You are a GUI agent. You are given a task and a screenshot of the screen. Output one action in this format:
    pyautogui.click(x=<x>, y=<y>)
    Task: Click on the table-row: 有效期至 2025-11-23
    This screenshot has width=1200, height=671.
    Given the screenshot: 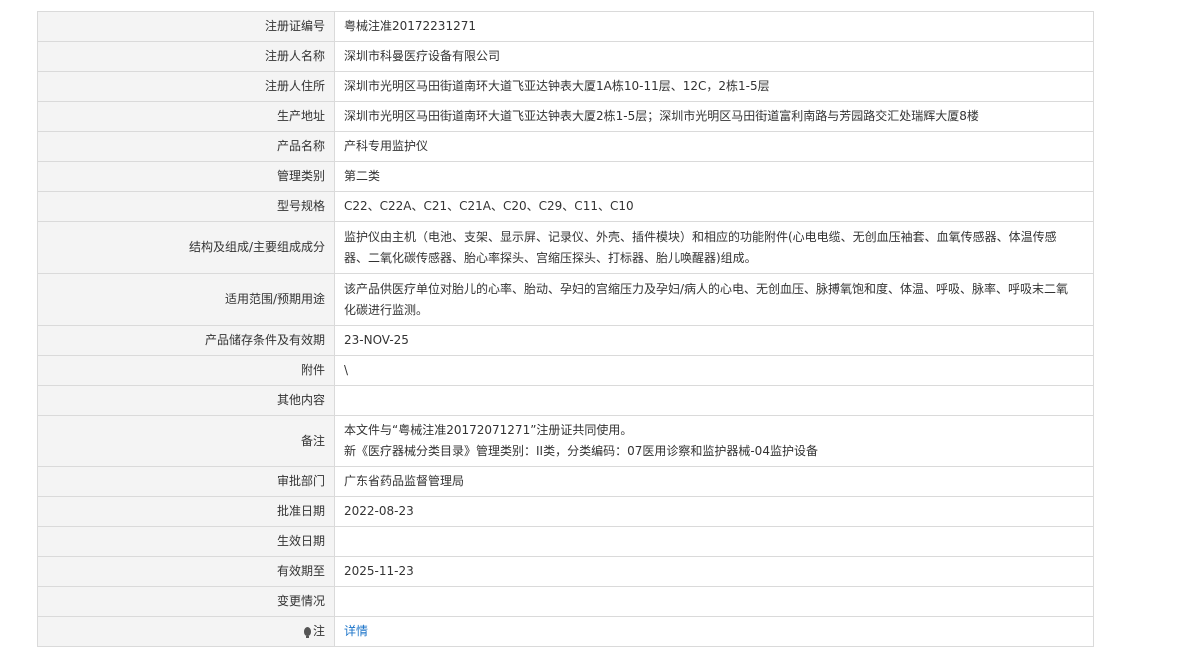 What is the action you would take?
    pyautogui.click(x=565, y=571)
    